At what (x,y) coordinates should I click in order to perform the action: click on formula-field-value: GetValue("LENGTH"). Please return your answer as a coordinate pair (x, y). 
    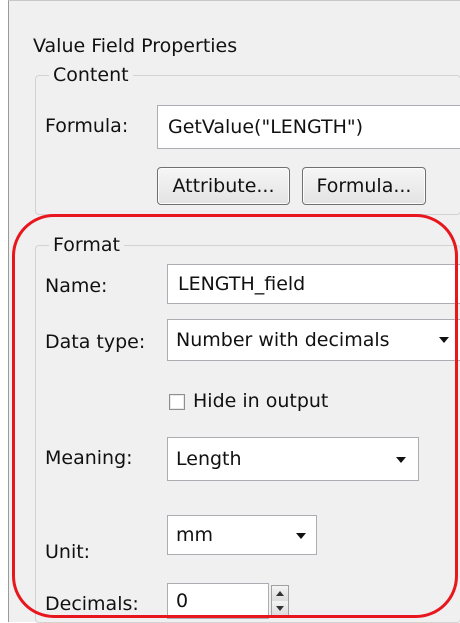
    Looking at the image, I should click on (266, 127).